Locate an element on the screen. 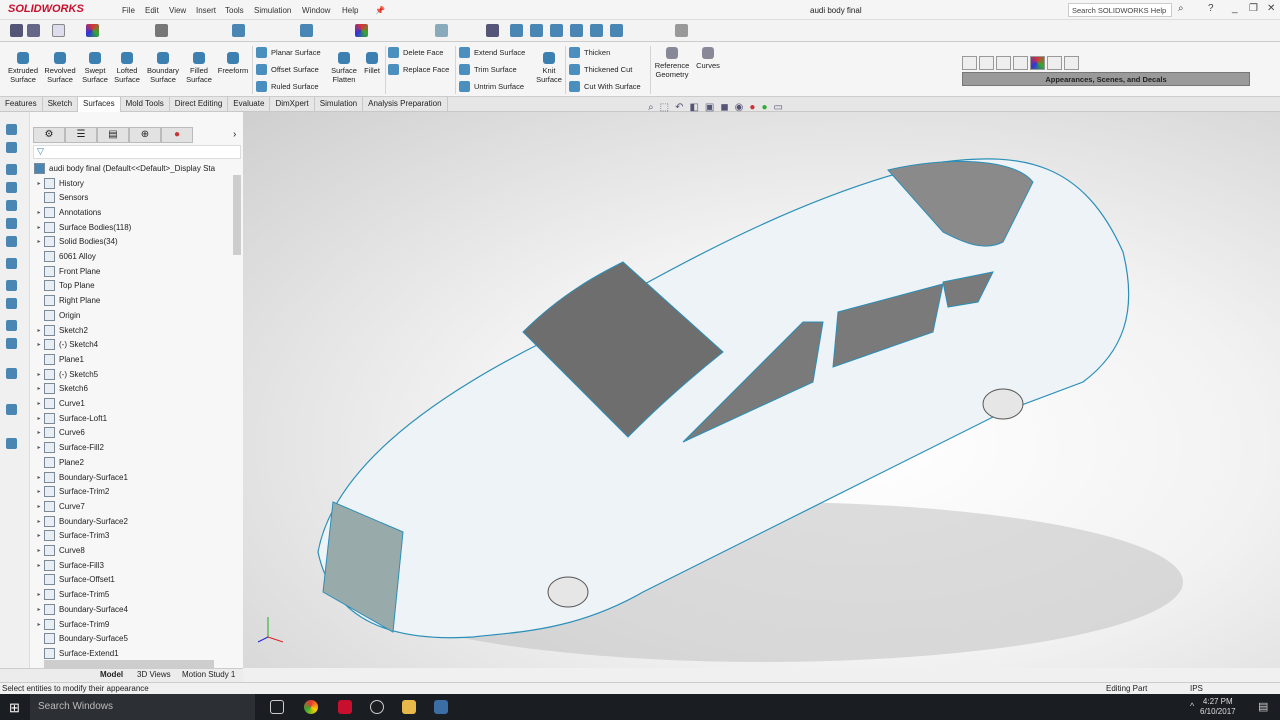  extend-surface-button: Extend Surface is located at coordinates (492, 52).